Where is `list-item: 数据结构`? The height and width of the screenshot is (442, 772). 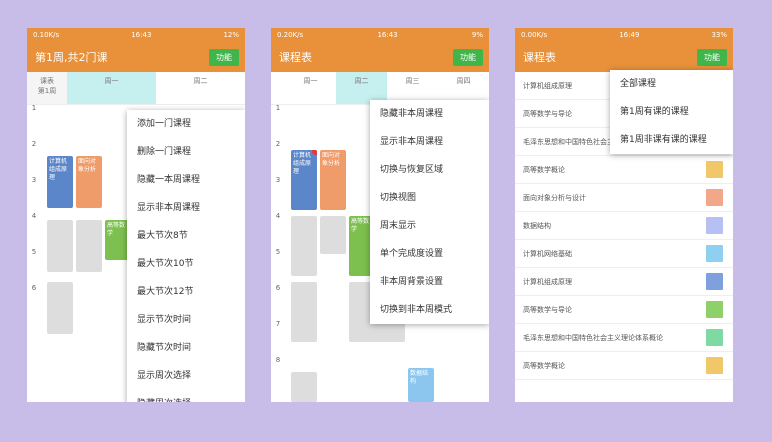 list-item: 数据结构 is located at coordinates (624, 226).